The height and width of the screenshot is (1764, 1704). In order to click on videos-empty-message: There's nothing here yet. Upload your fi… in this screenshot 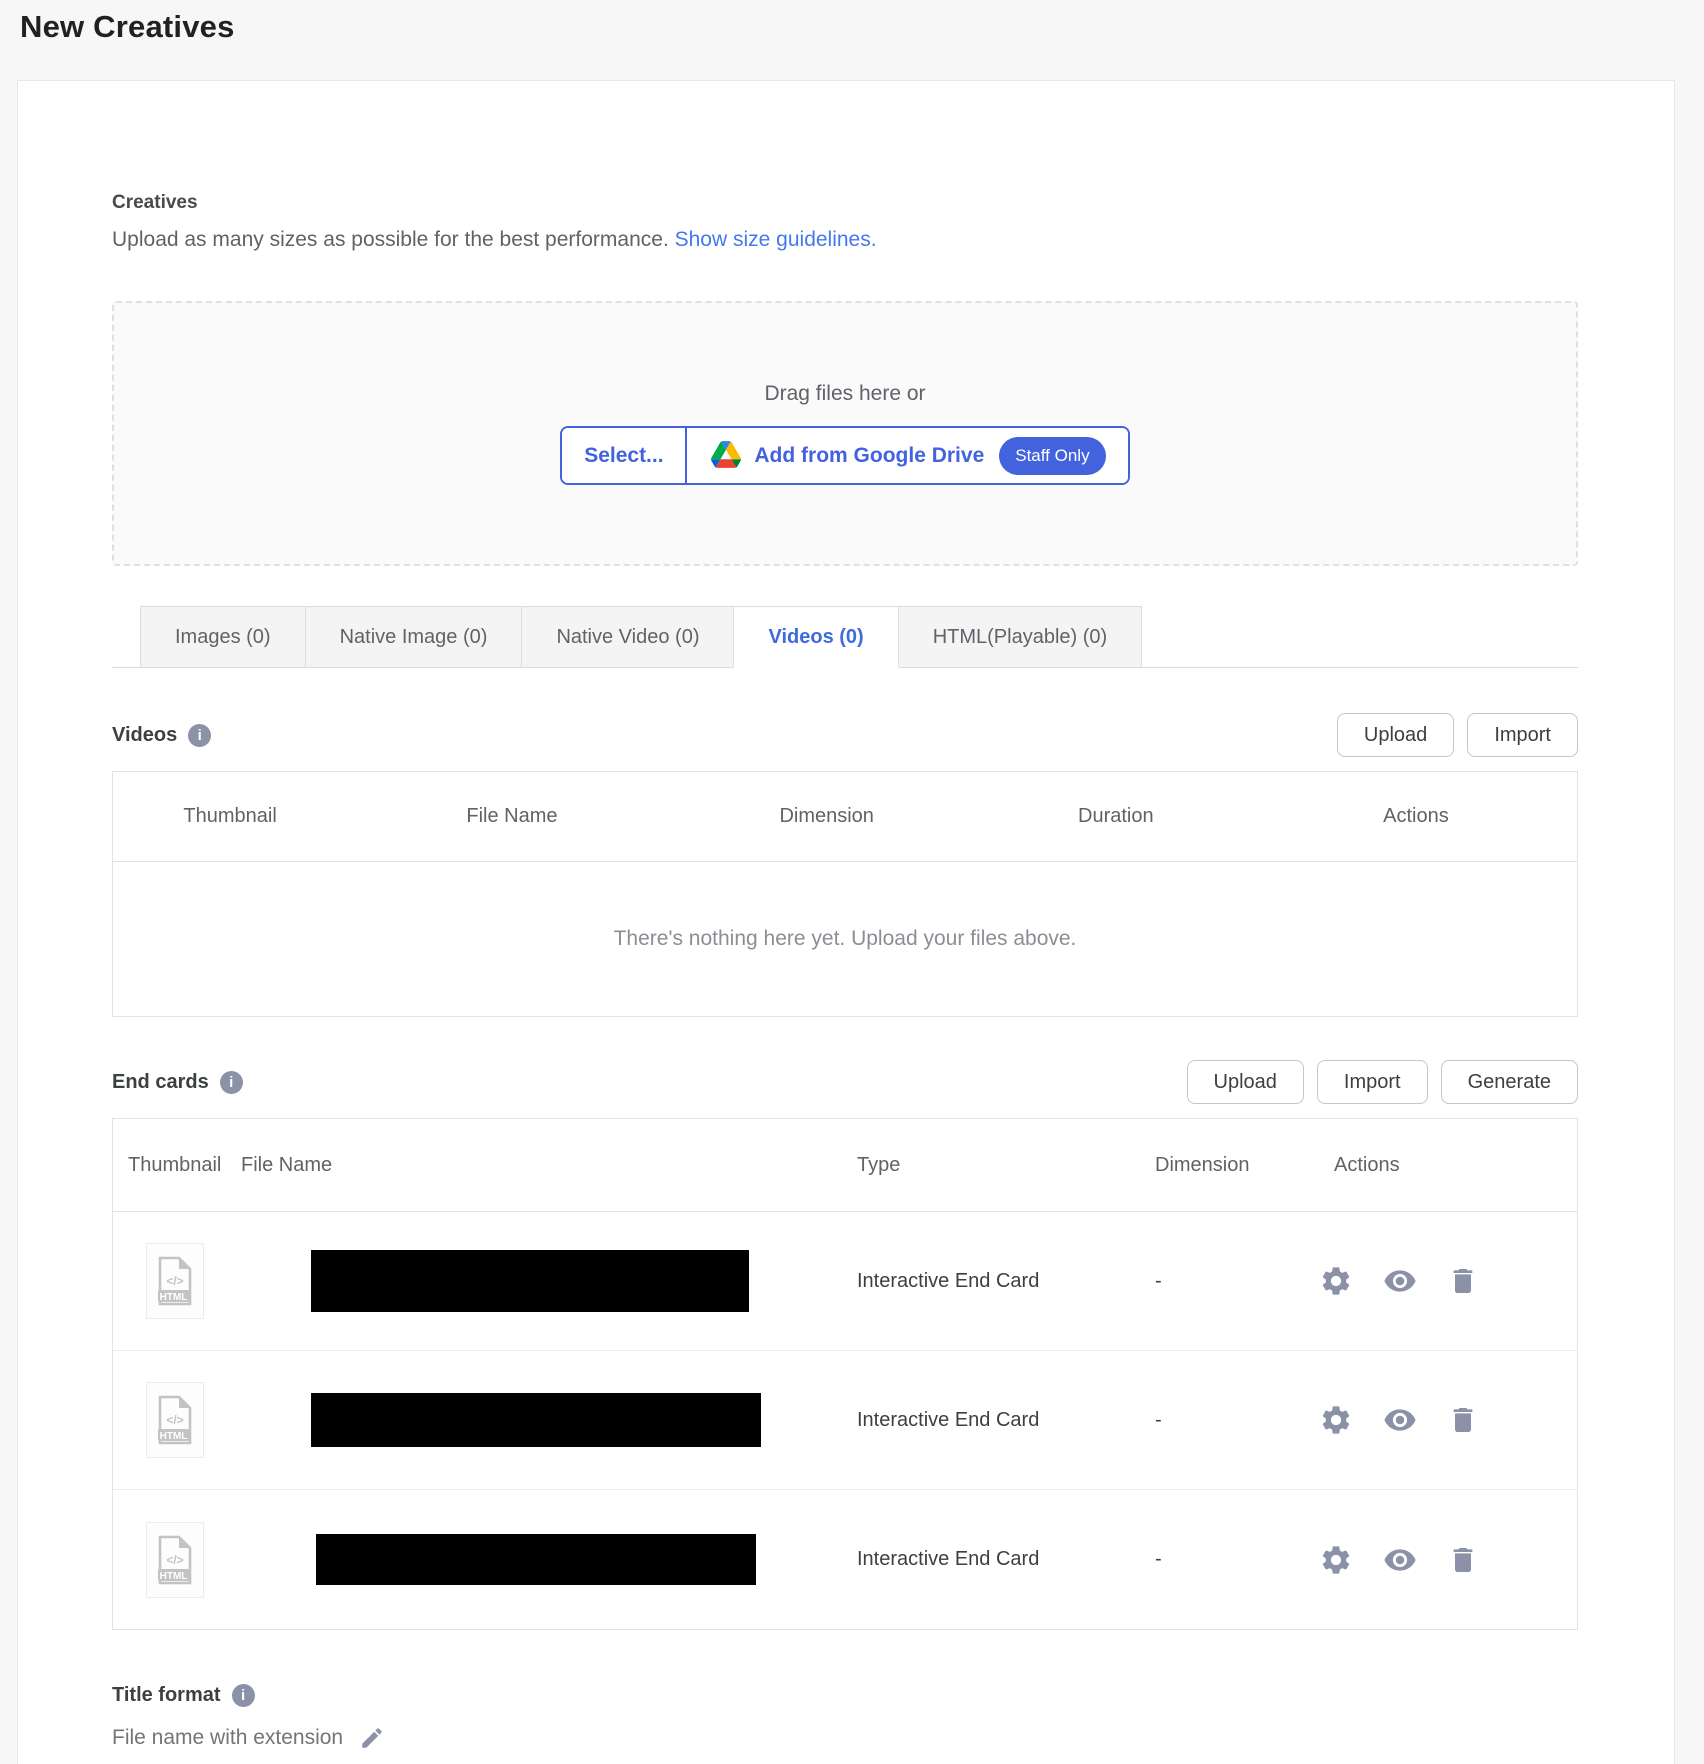, I will do `click(845, 938)`.